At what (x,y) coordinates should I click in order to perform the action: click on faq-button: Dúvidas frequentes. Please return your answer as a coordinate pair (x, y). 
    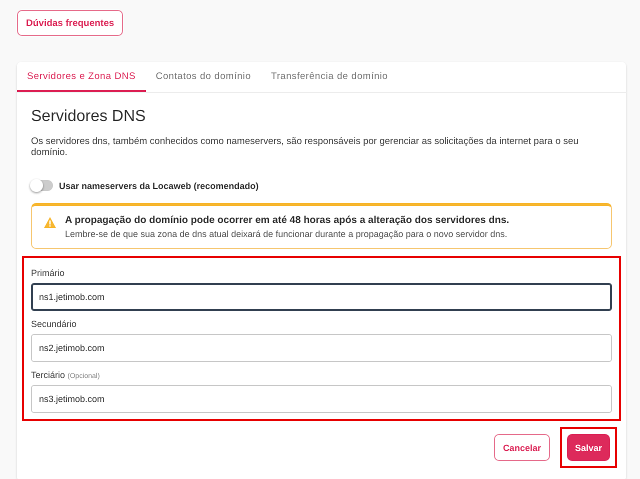
    Looking at the image, I should click on (70, 23).